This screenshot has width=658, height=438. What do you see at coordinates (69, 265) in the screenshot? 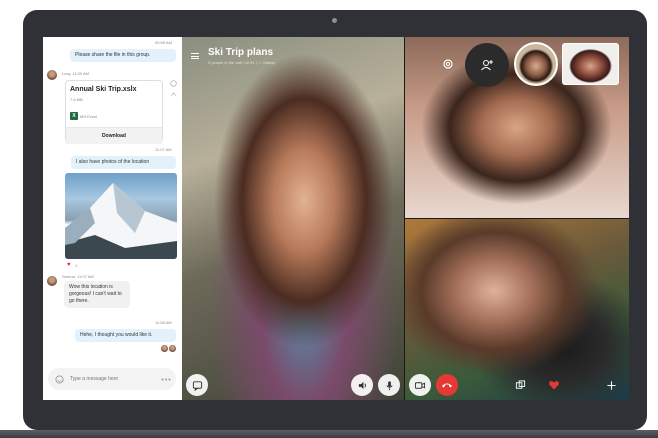
I see `heart-reaction-icon: ♥` at bounding box center [69, 265].